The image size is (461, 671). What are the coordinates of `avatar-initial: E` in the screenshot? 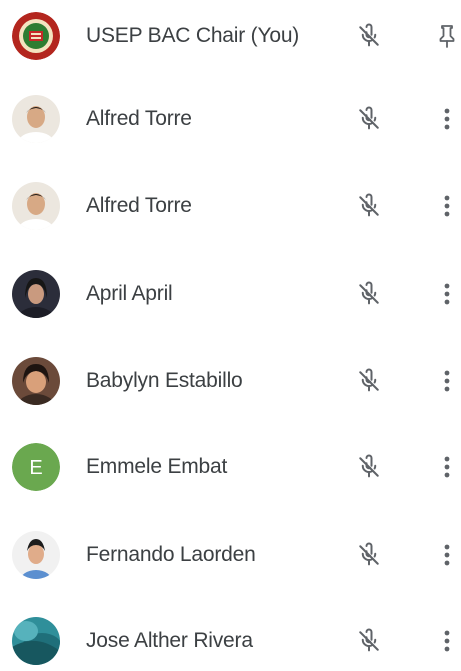 It's located at (35, 468).